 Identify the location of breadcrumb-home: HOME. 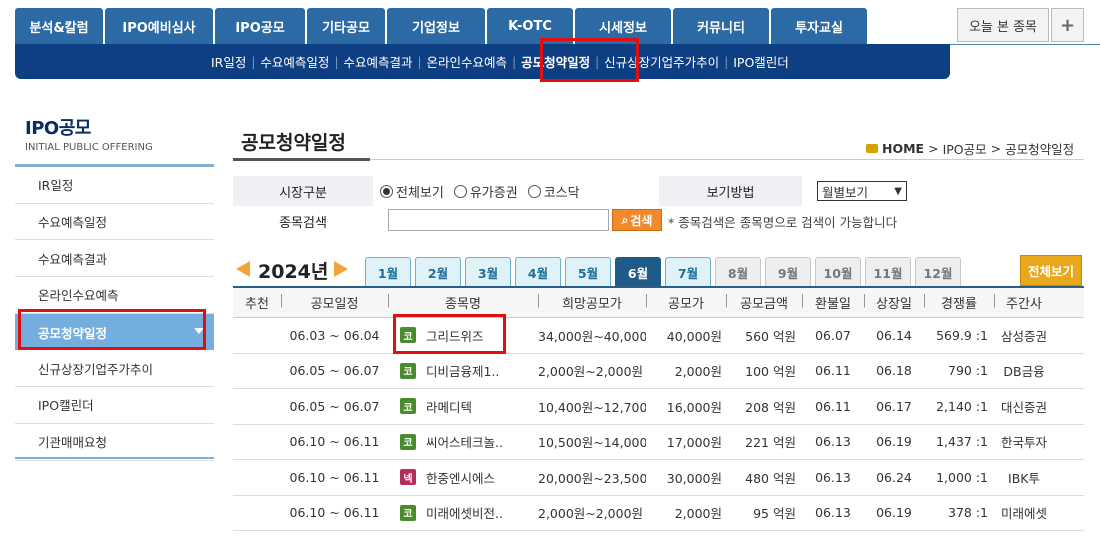
(903, 148).